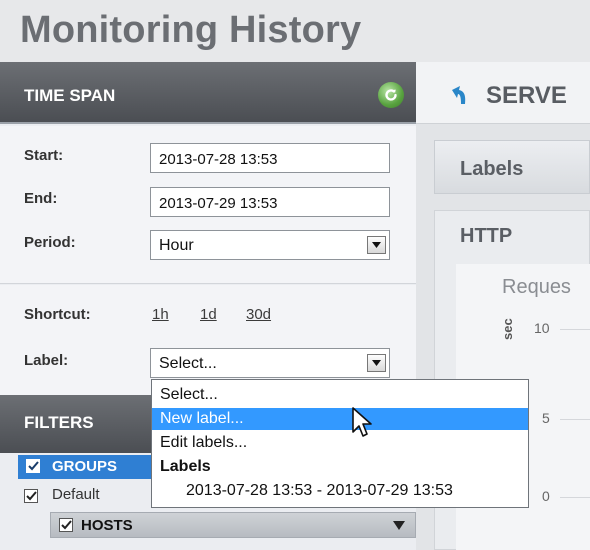  Describe the element at coordinates (546, 496) in the screenshot. I see `y-tick-0: 0` at that location.